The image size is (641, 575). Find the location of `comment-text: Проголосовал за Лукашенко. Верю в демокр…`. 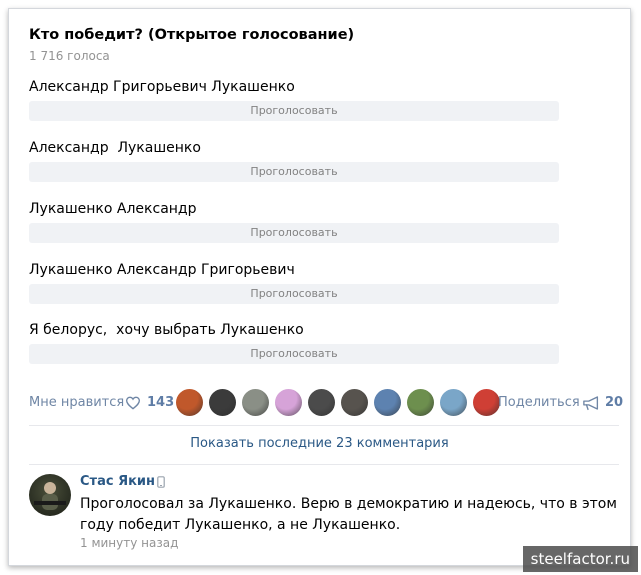

comment-text: Проголосовал за Лукашенко. Верю в демокр… is located at coordinates (348, 514).